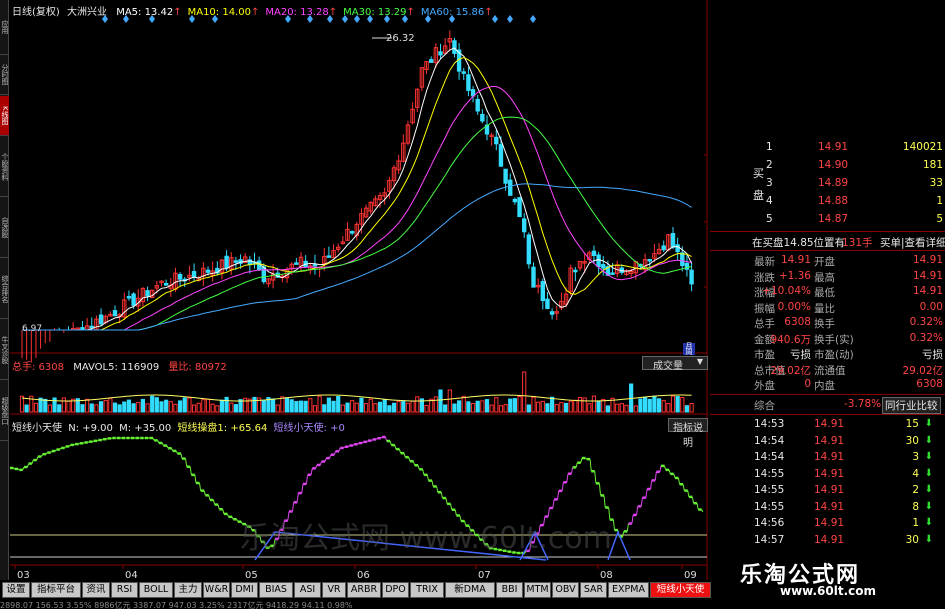 The height and width of the screenshot is (609, 945). Describe the element at coordinates (4, 167) in the screenshot. I see `left-tab-3: 个股资料` at that location.